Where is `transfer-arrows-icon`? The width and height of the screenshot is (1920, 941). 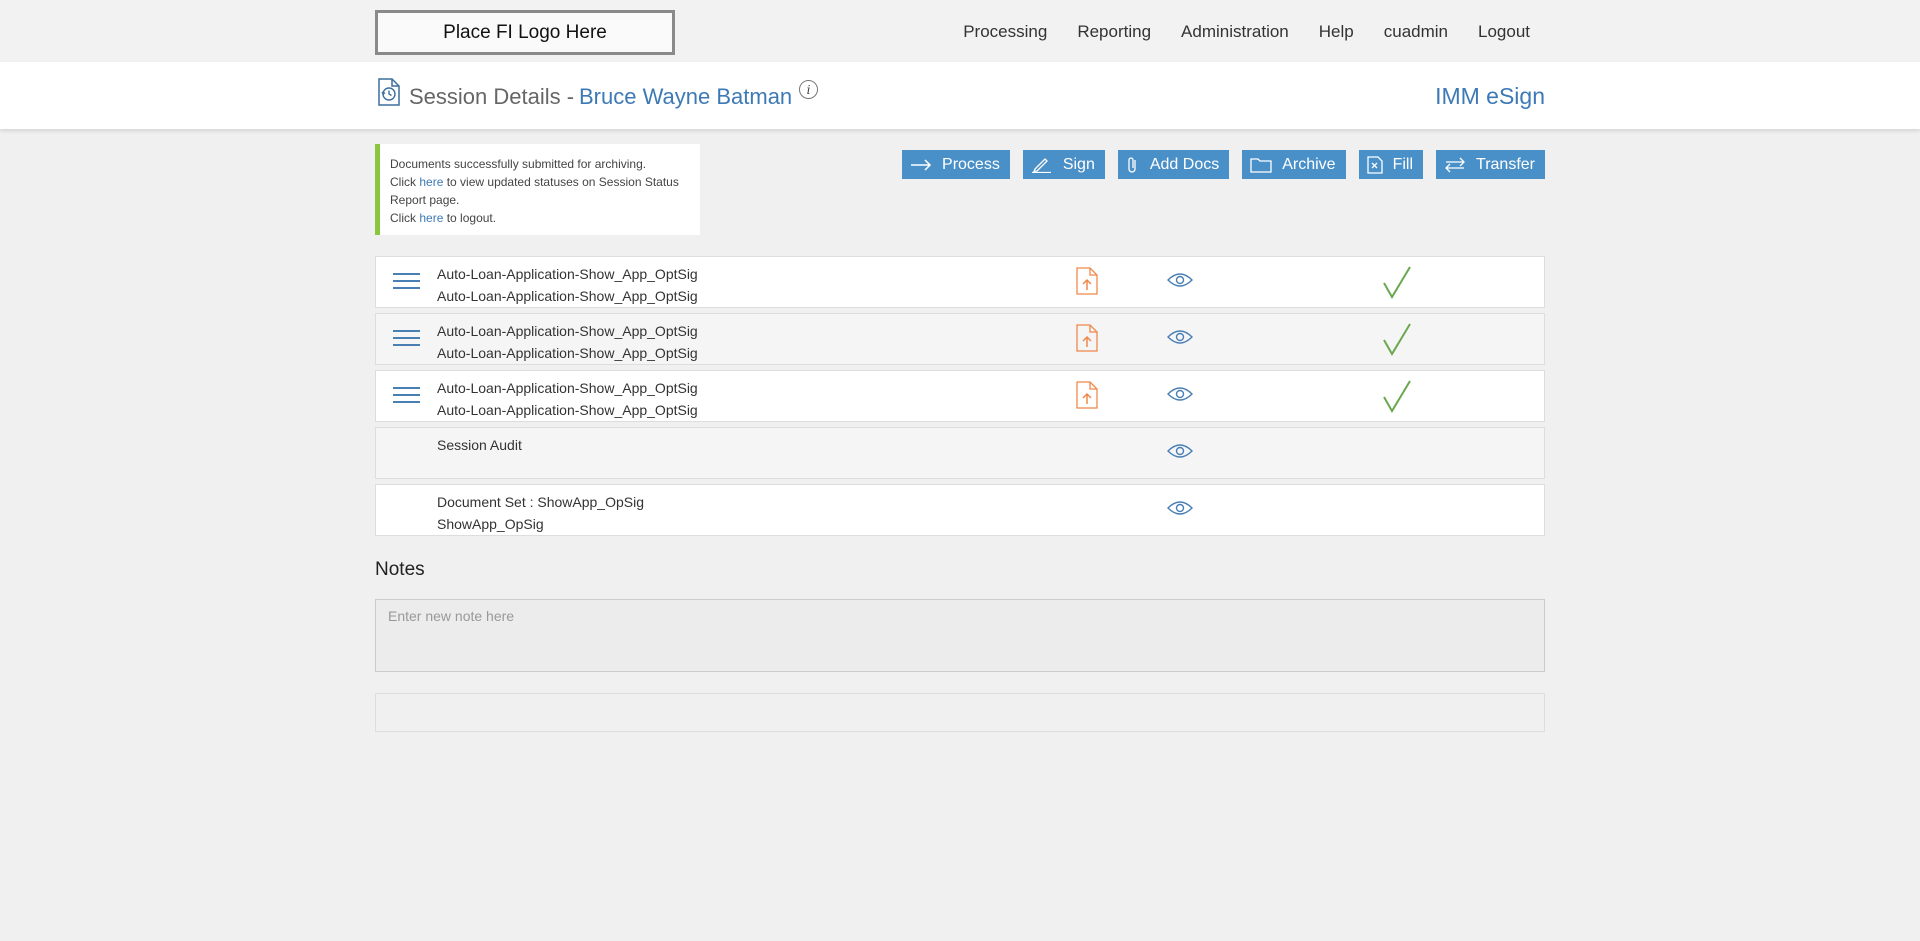 transfer-arrows-icon is located at coordinates (1455, 164).